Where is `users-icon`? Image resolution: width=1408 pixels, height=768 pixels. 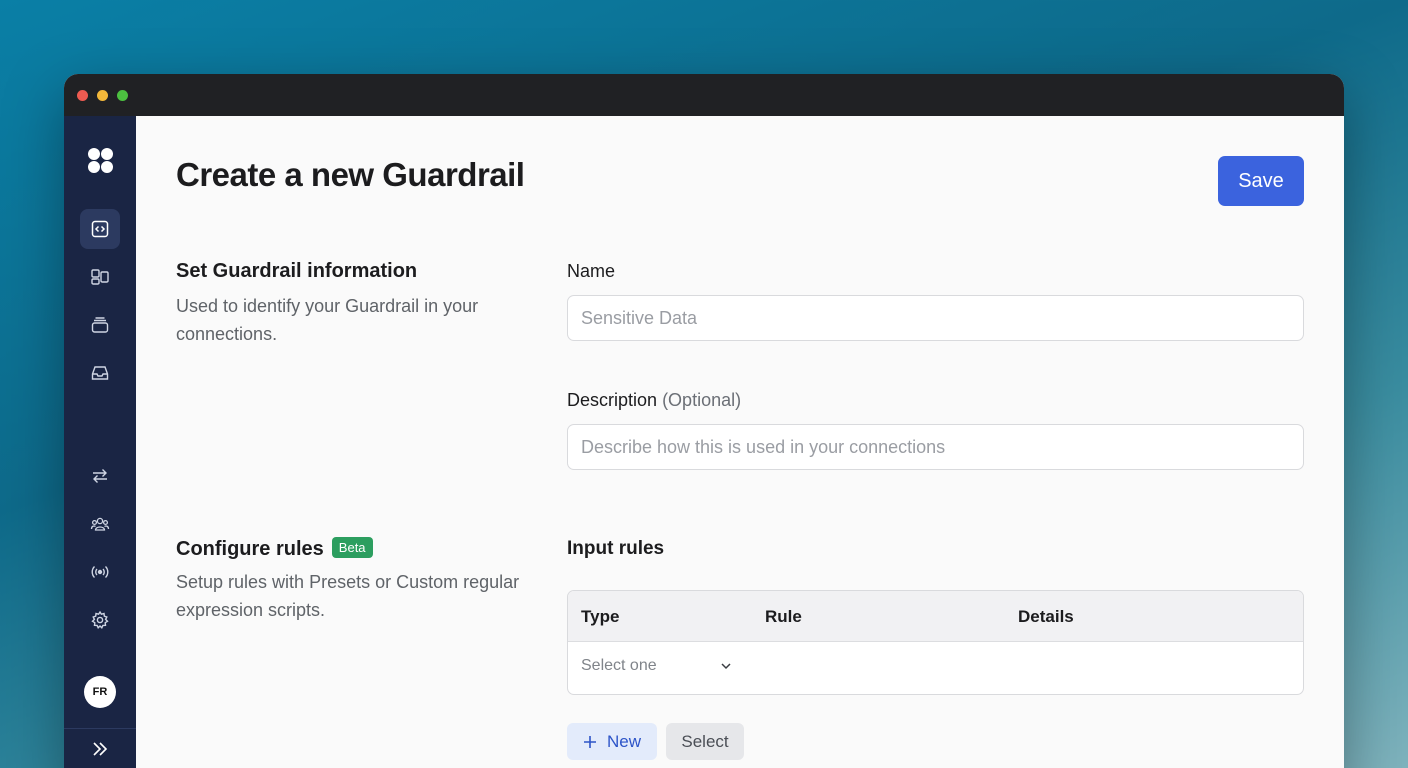 users-icon is located at coordinates (100, 524).